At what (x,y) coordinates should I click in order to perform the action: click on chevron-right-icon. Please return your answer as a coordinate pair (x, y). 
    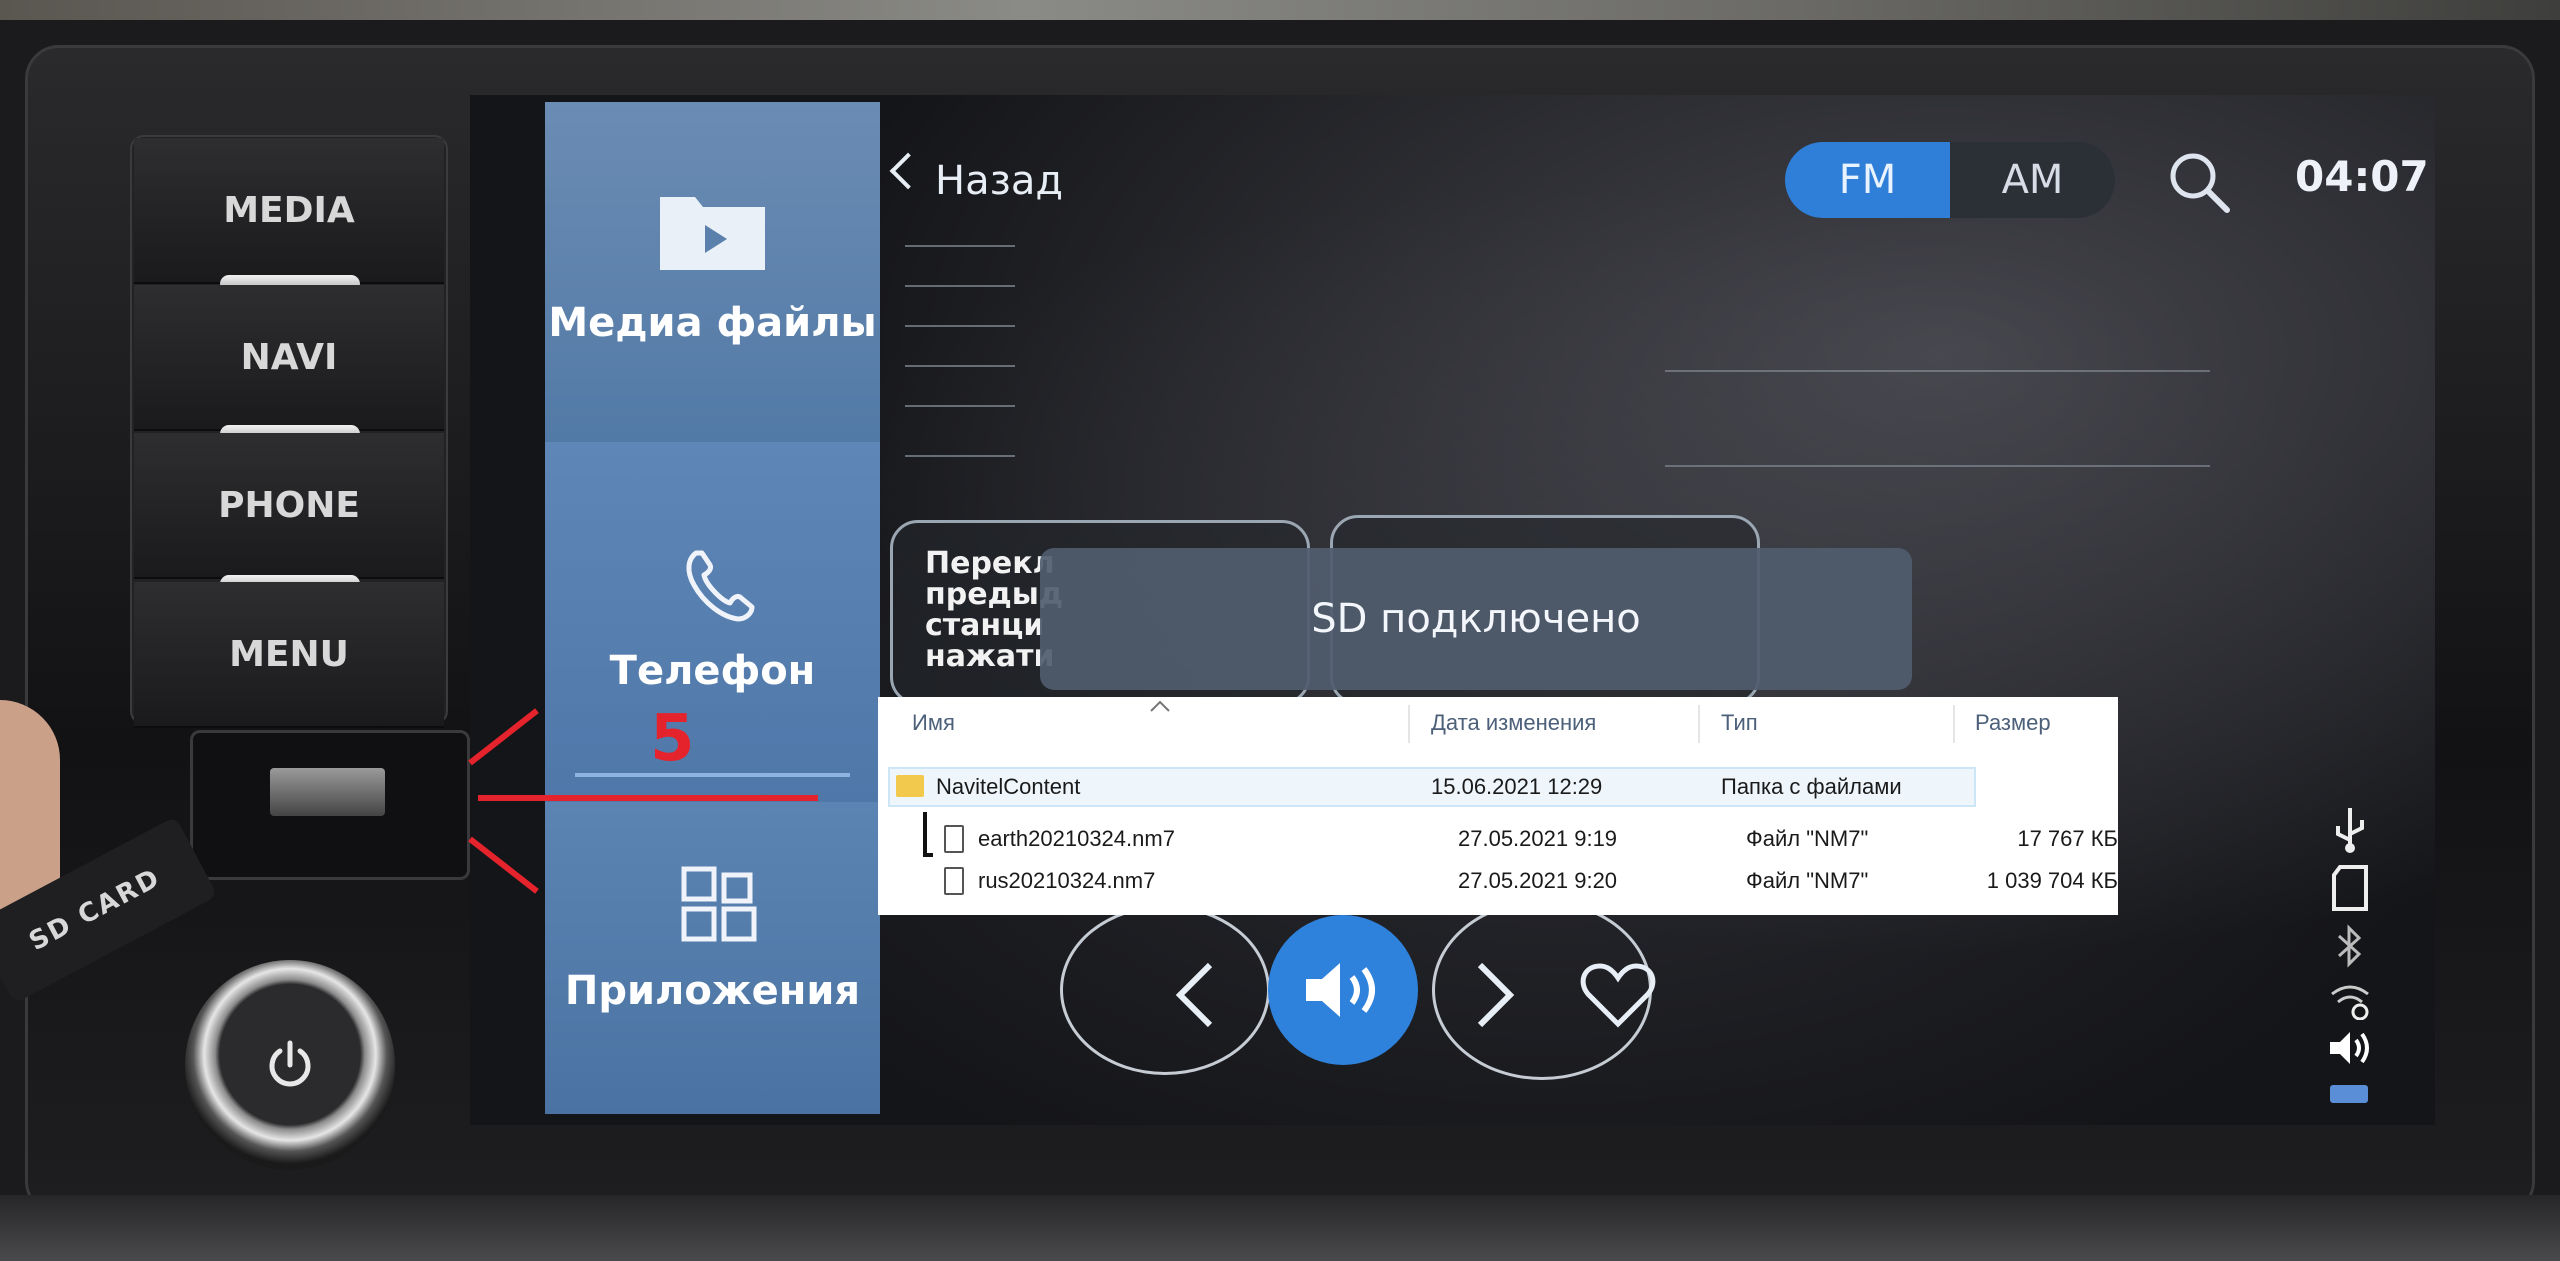
    Looking at the image, I should click on (1496, 995).